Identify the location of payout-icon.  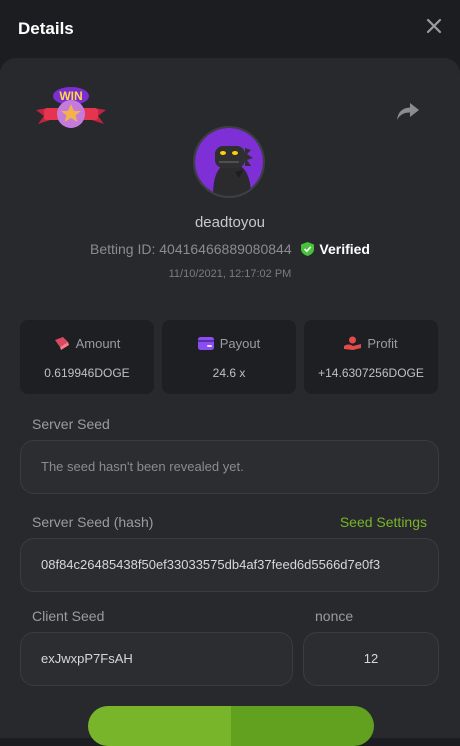
(205, 343).